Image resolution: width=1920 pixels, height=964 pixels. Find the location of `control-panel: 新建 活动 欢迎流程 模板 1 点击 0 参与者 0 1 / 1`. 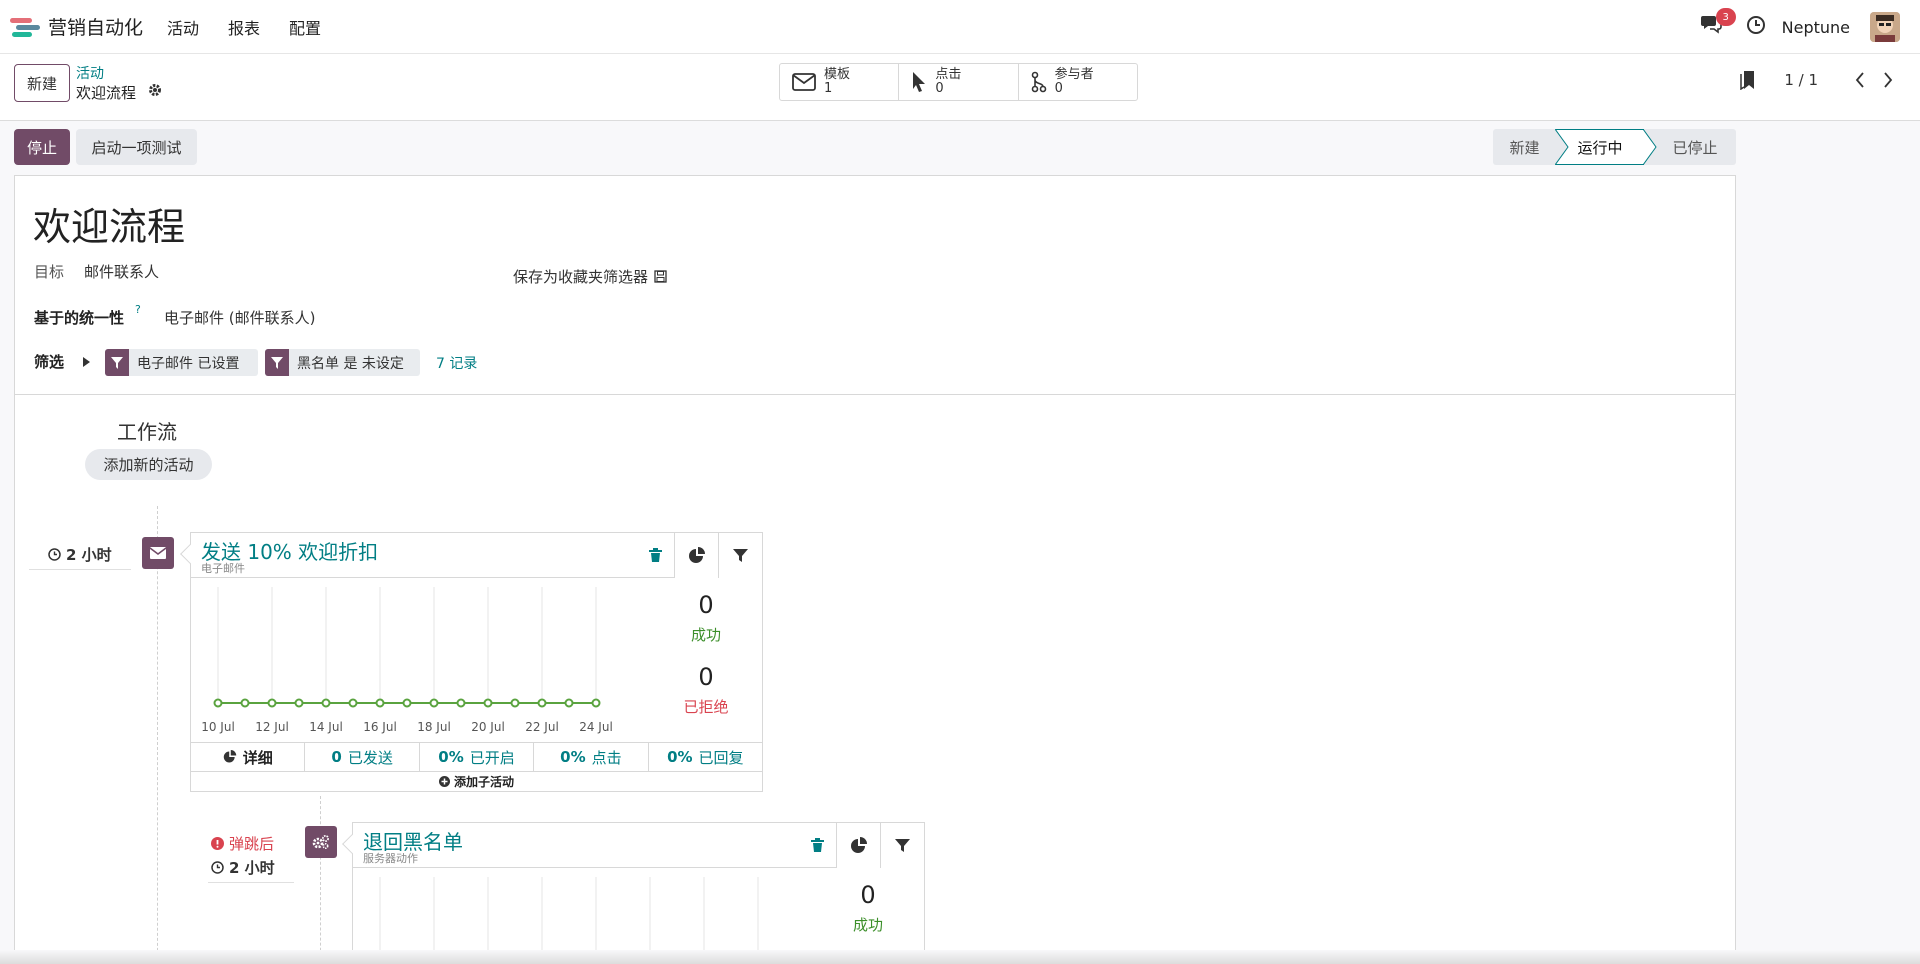

control-panel: 新建 活动 欢迎流程 模板 1 点击 0 参与者 0 1 / 1 is located at coordinates (960, 87).